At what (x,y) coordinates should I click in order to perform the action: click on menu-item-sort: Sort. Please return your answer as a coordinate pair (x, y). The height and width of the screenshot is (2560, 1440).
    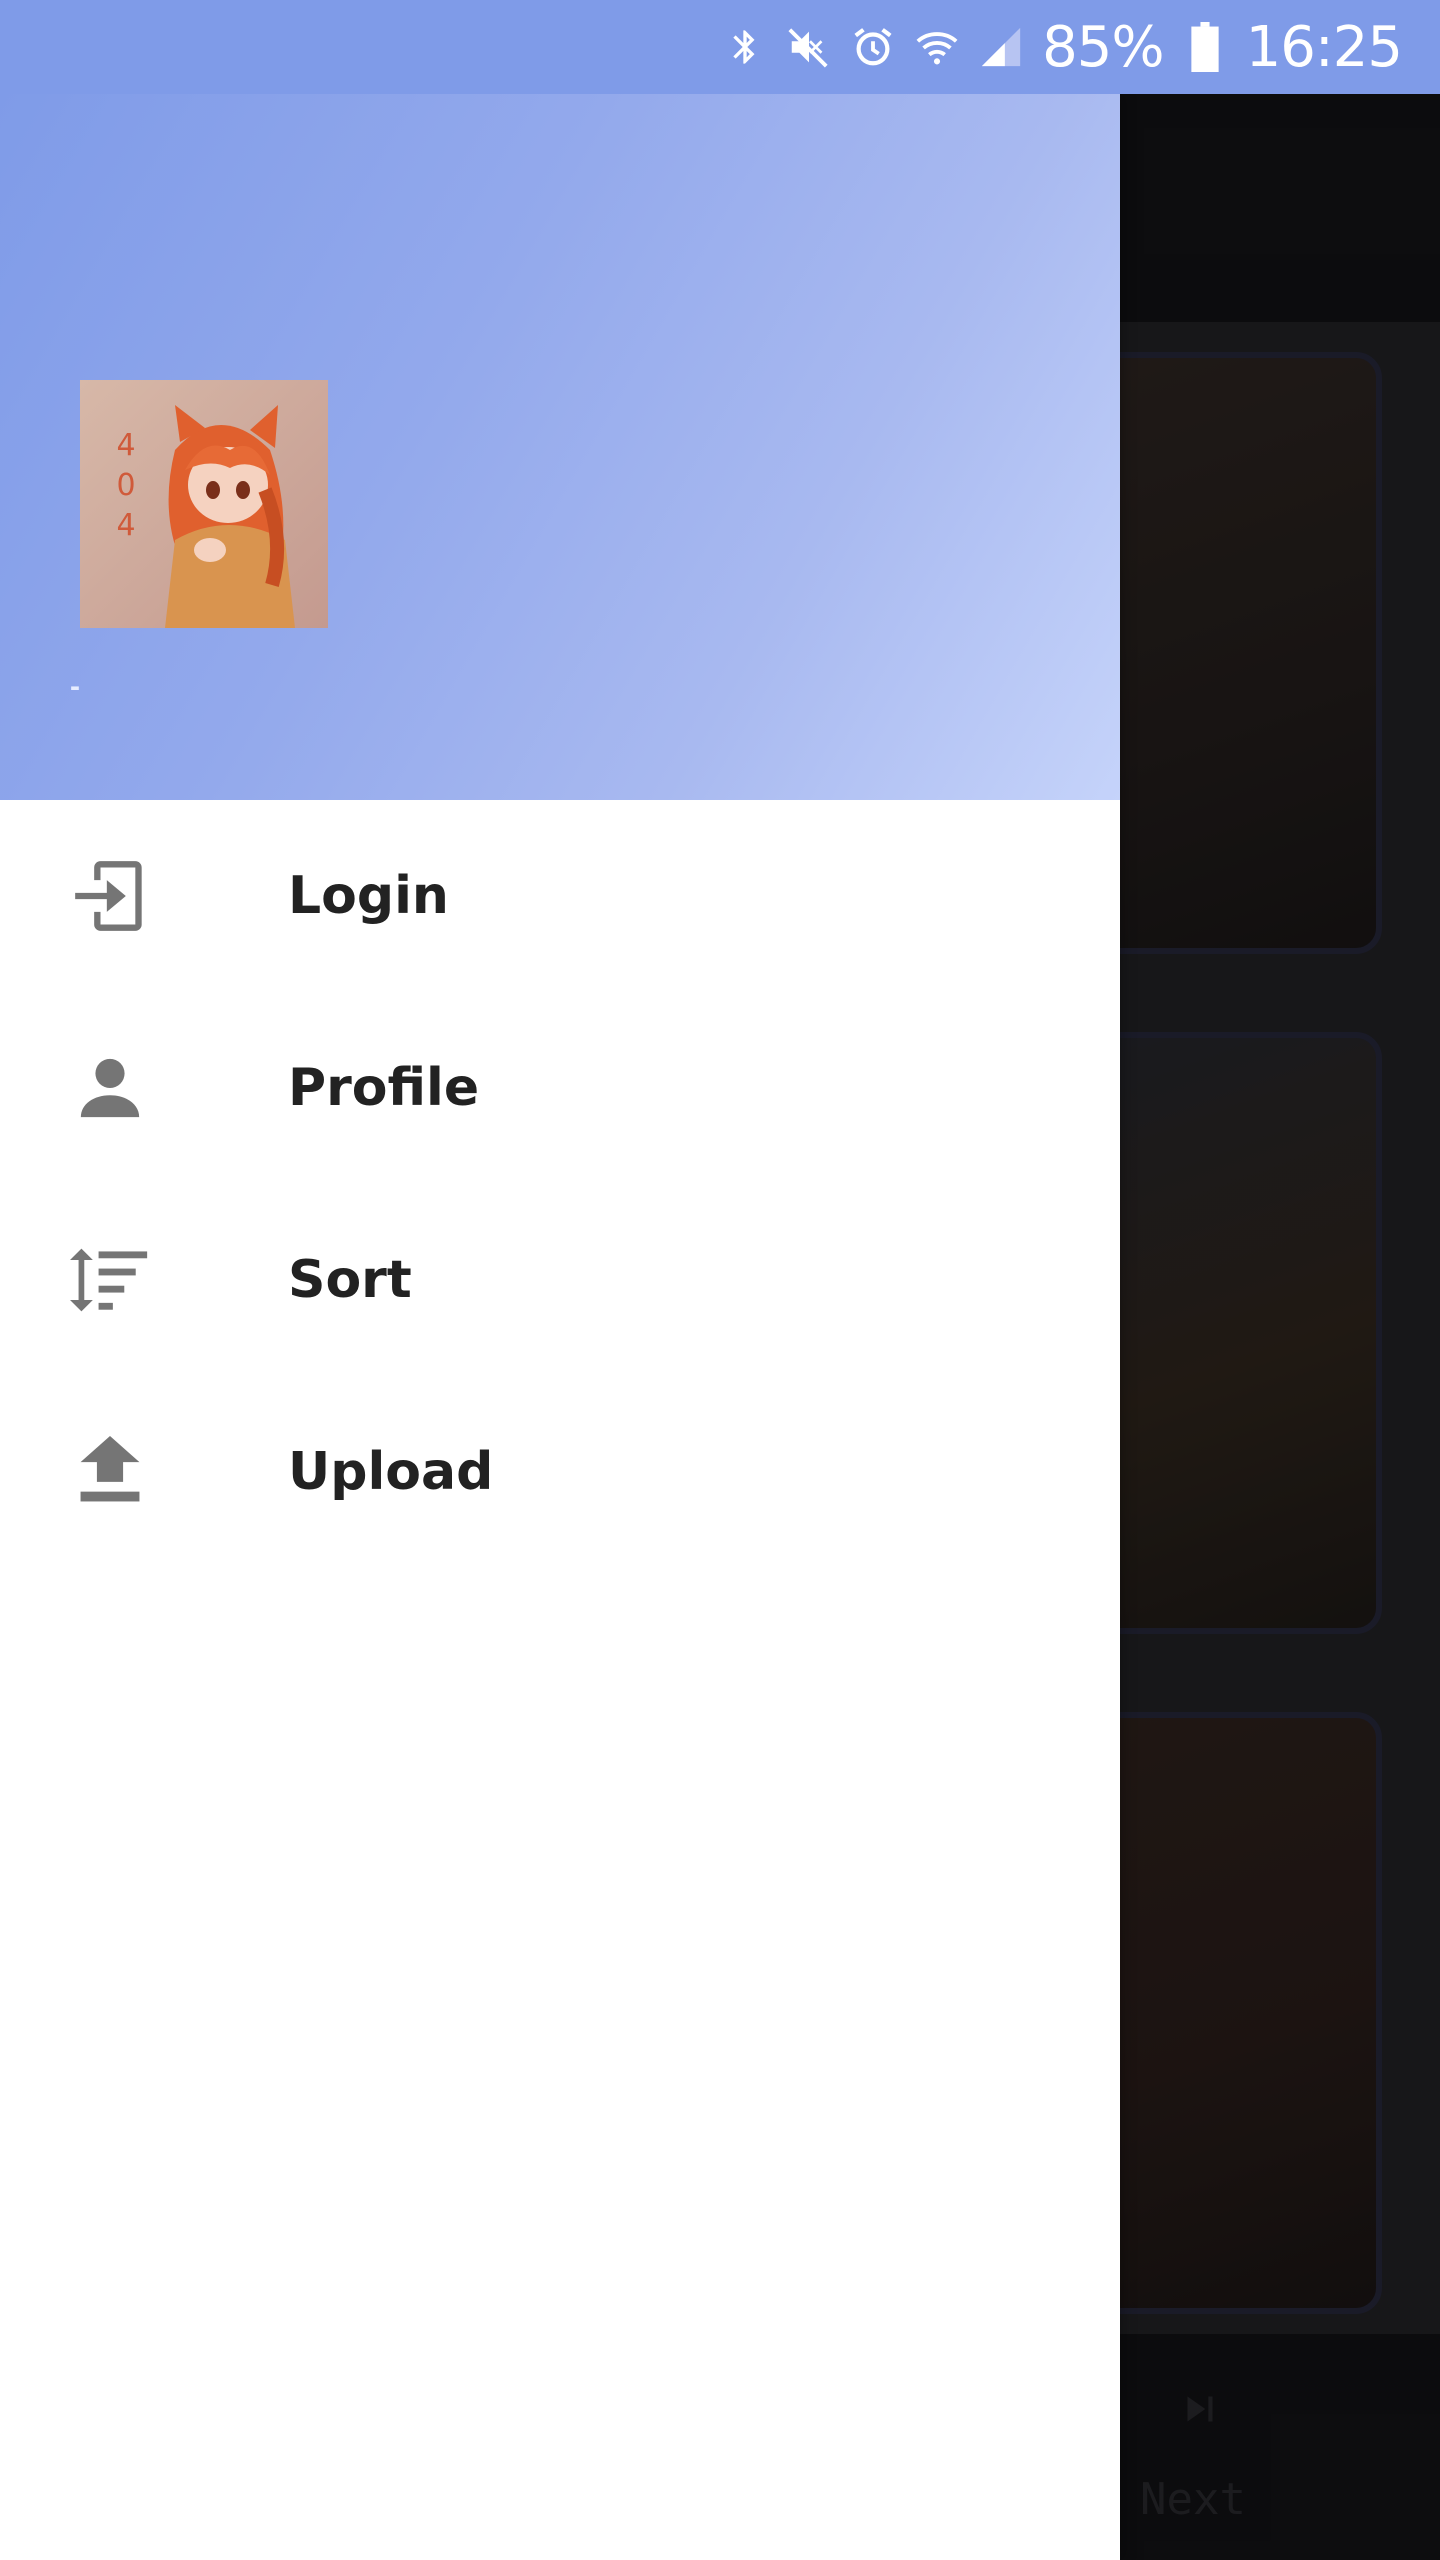
    Looking at the image, I should click on (560, 1280).